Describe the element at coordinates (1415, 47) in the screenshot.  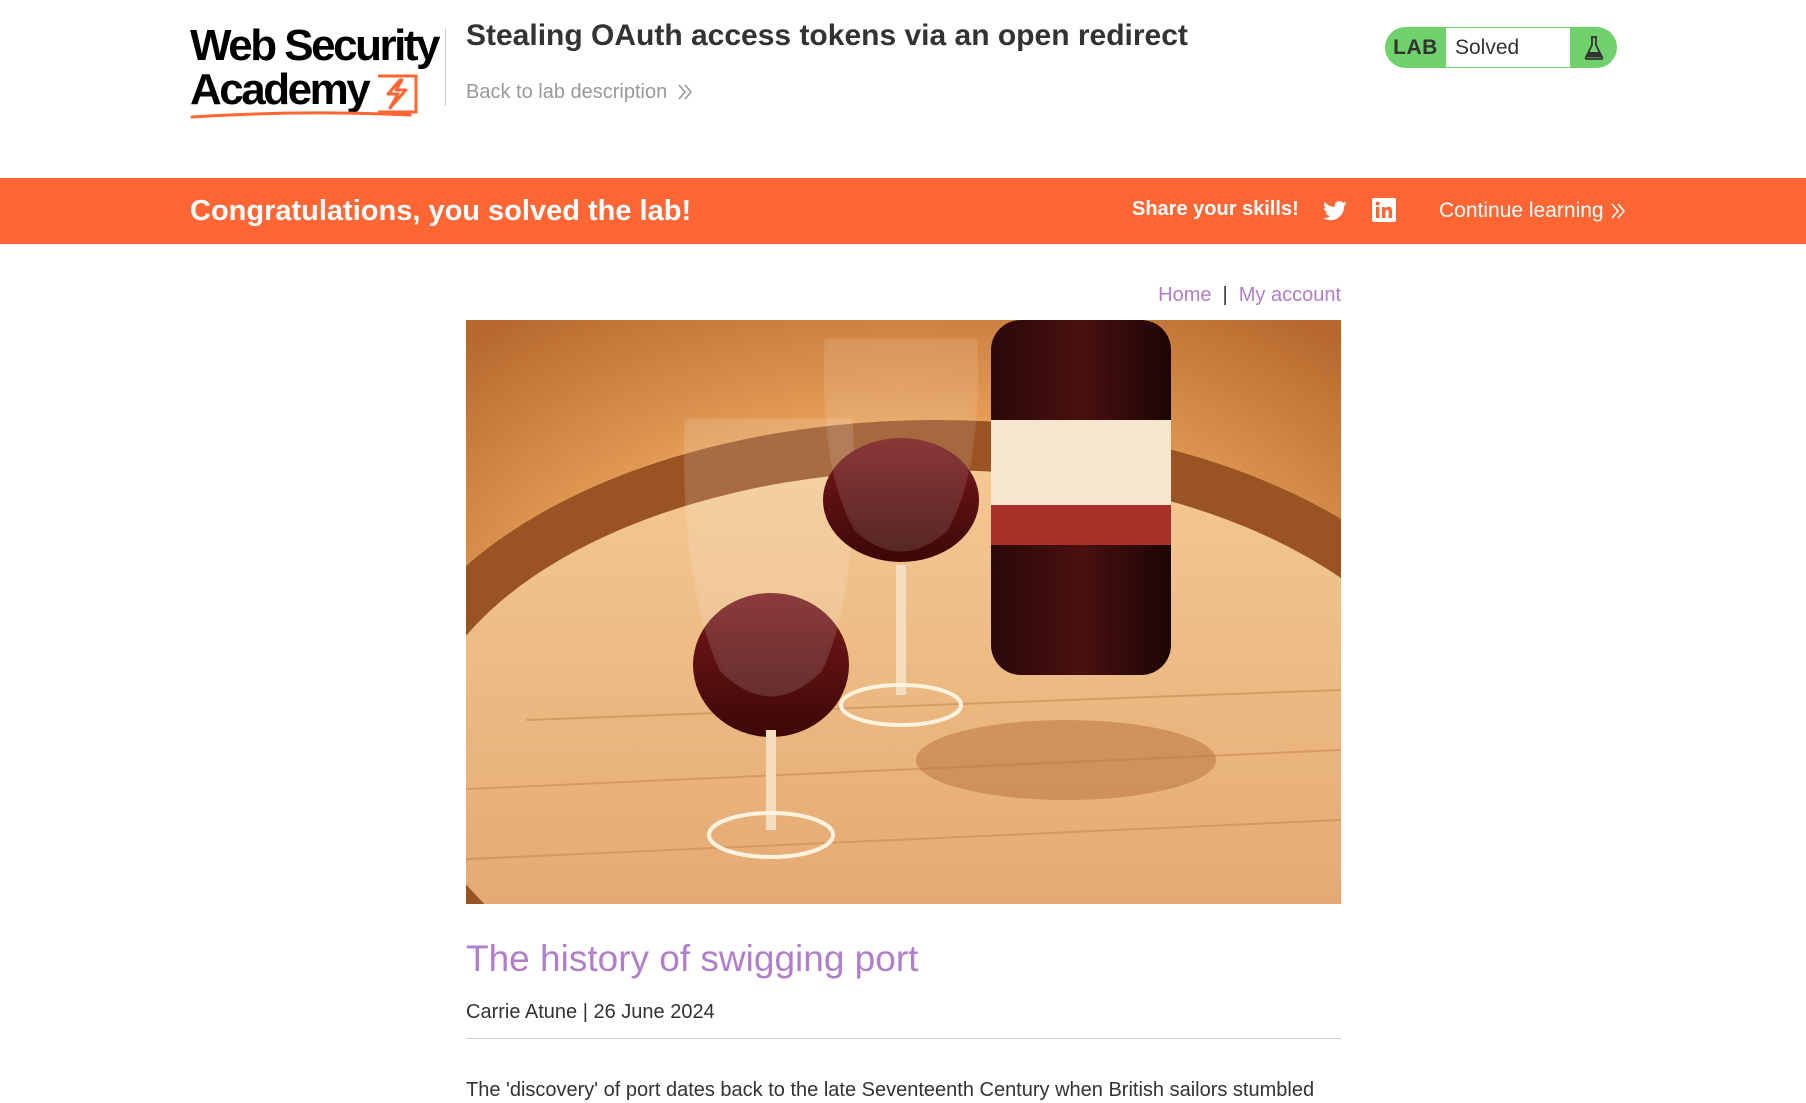
I see `lab-tag: LAB` at that location.